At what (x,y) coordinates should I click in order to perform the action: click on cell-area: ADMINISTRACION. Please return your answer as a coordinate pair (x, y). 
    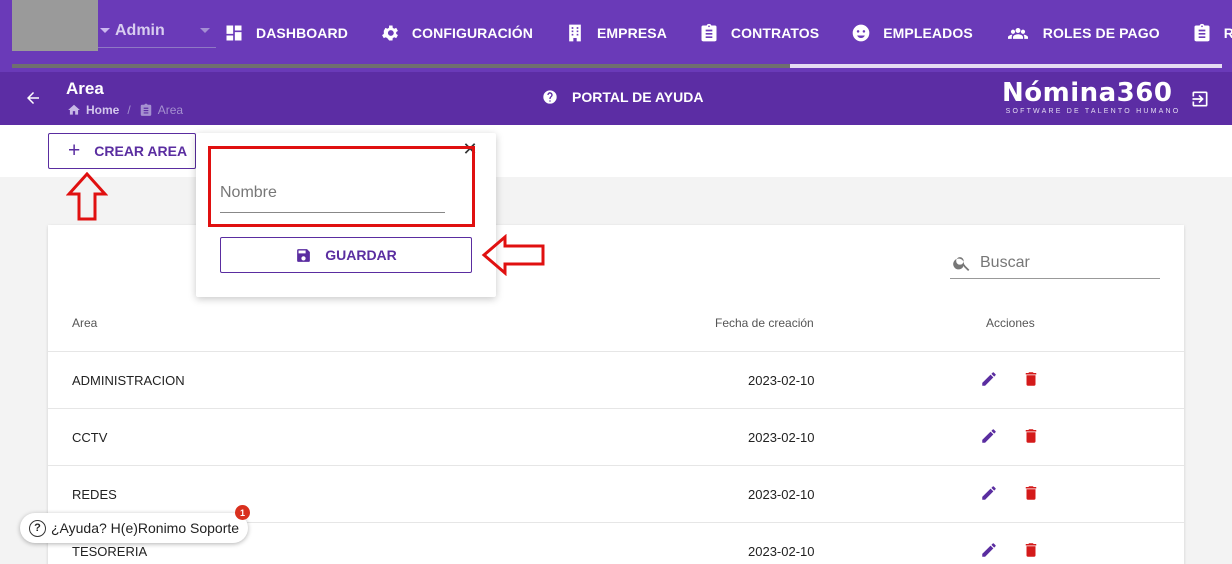
    Looking at the image, I should click on (128, 380).